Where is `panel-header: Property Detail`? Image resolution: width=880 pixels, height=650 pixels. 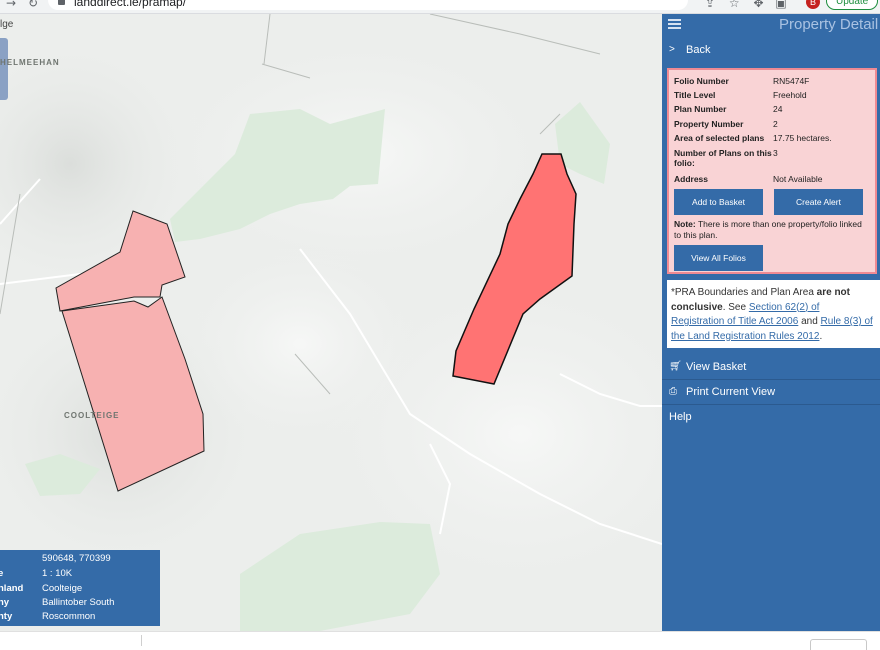 panel-header: Property Detail is located at coordinates (771, 25).